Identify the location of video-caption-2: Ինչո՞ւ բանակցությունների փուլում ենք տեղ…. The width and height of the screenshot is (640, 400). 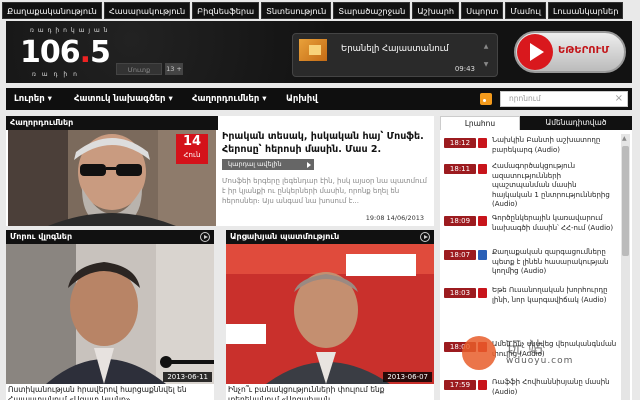
(330, 392).